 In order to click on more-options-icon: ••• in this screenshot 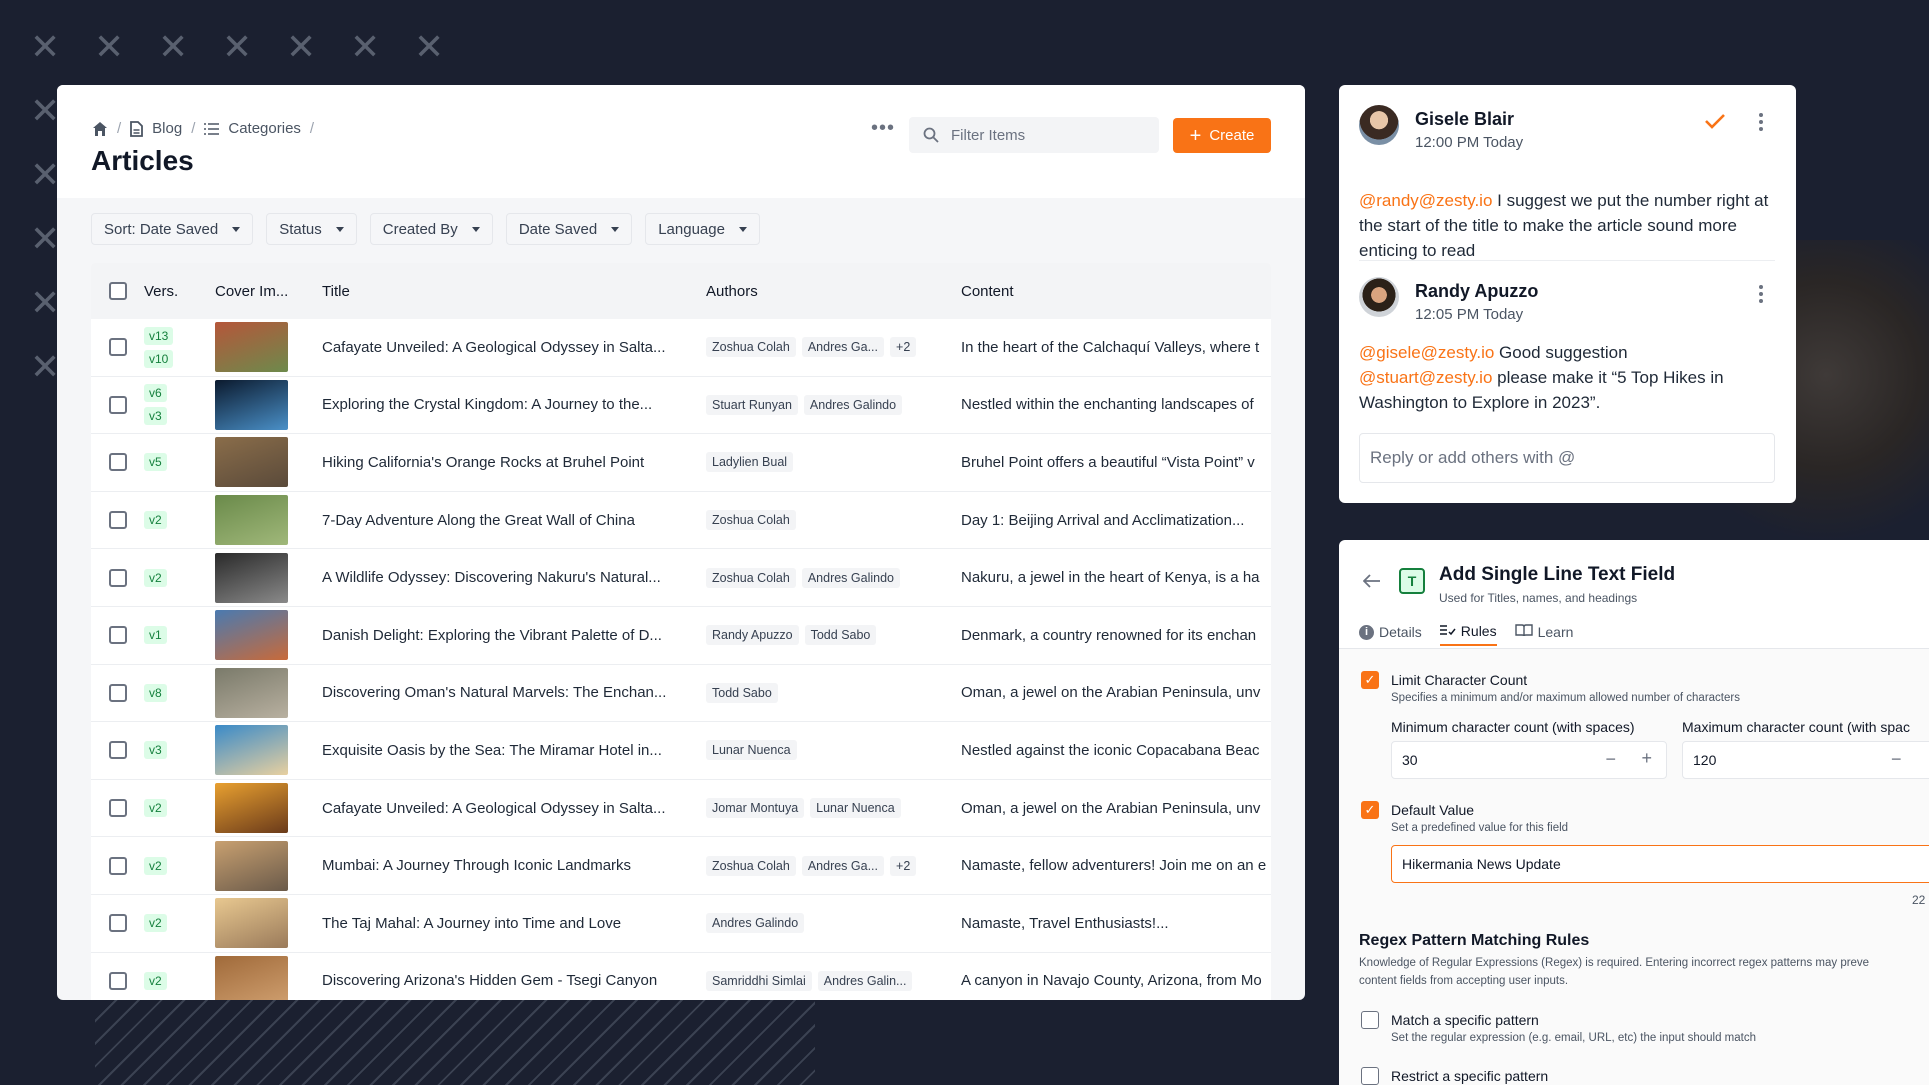, I will do `click(883, 128)`.